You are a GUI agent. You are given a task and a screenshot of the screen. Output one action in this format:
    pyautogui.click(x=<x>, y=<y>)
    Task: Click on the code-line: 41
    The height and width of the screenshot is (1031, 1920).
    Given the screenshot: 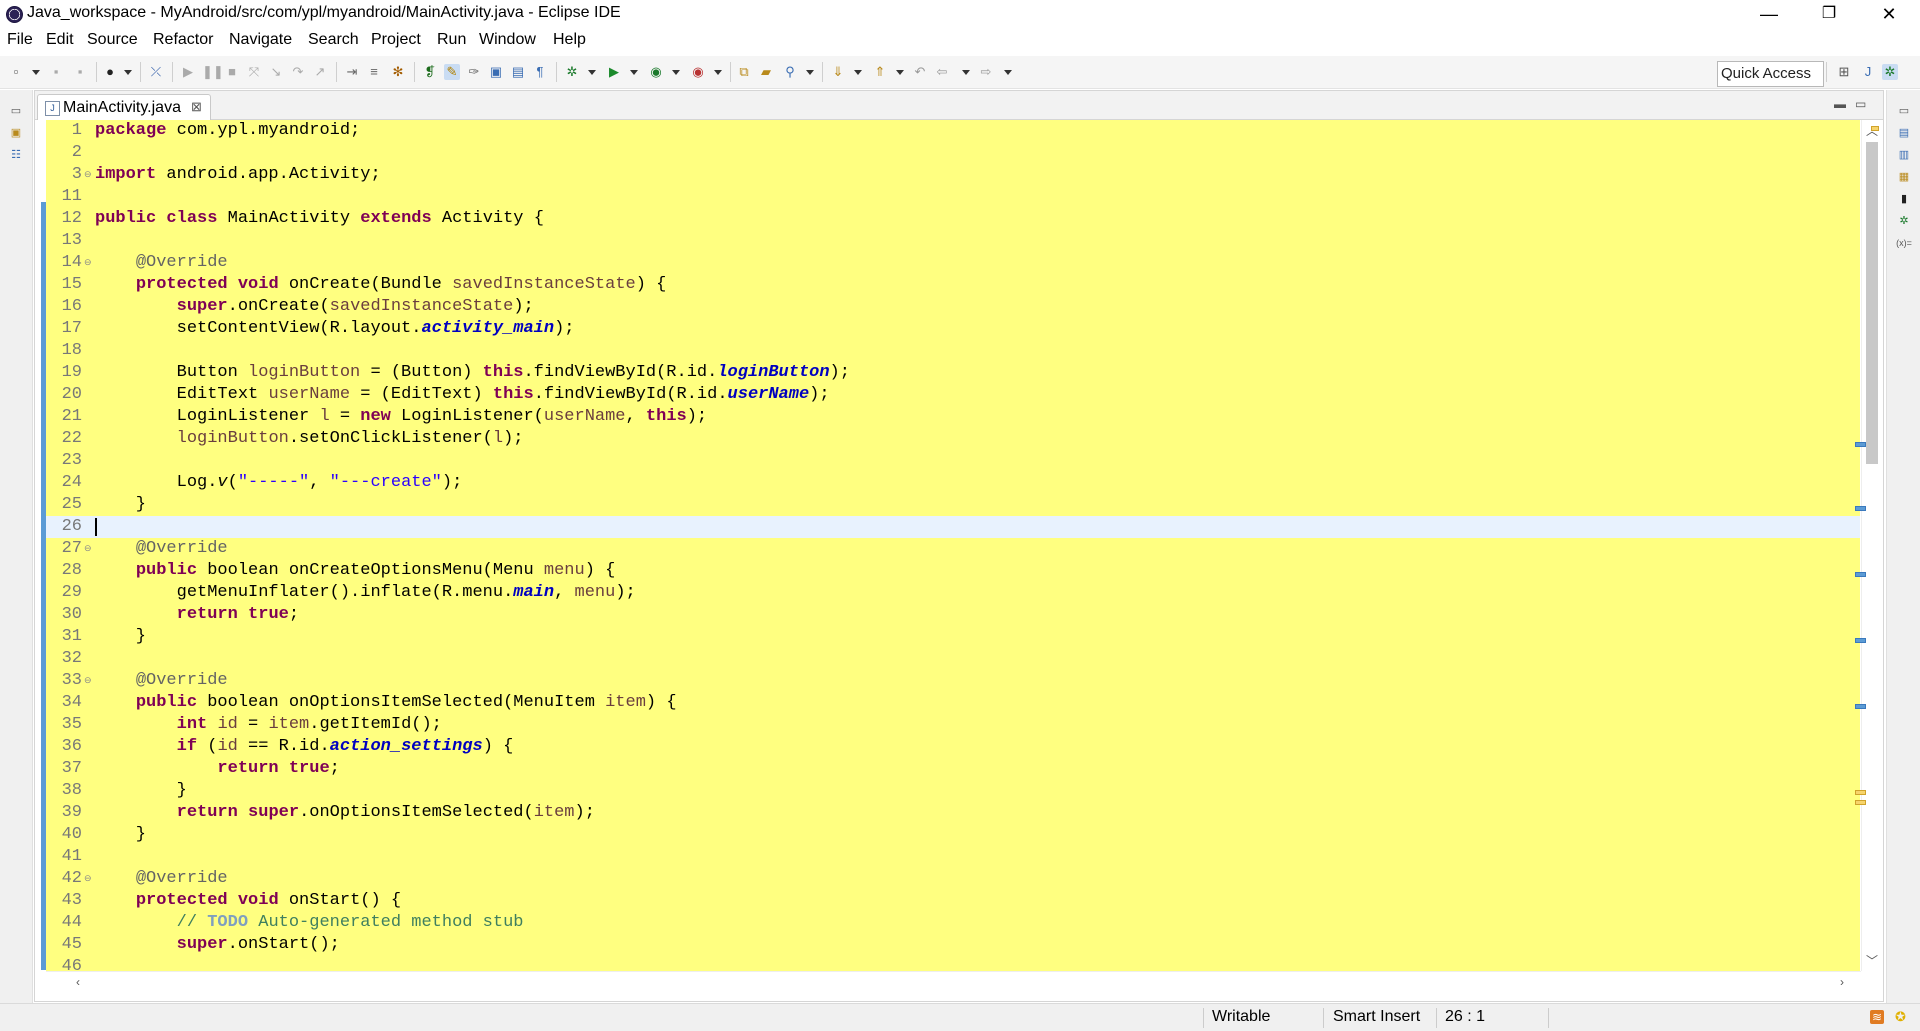 What is the action you would take?
    pyautogui.click(x=953, y=857)
    